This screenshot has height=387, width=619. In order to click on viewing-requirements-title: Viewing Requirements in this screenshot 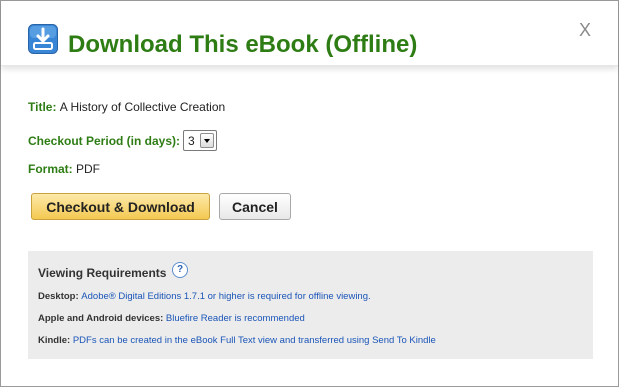, I will do `click(102, 273)`.